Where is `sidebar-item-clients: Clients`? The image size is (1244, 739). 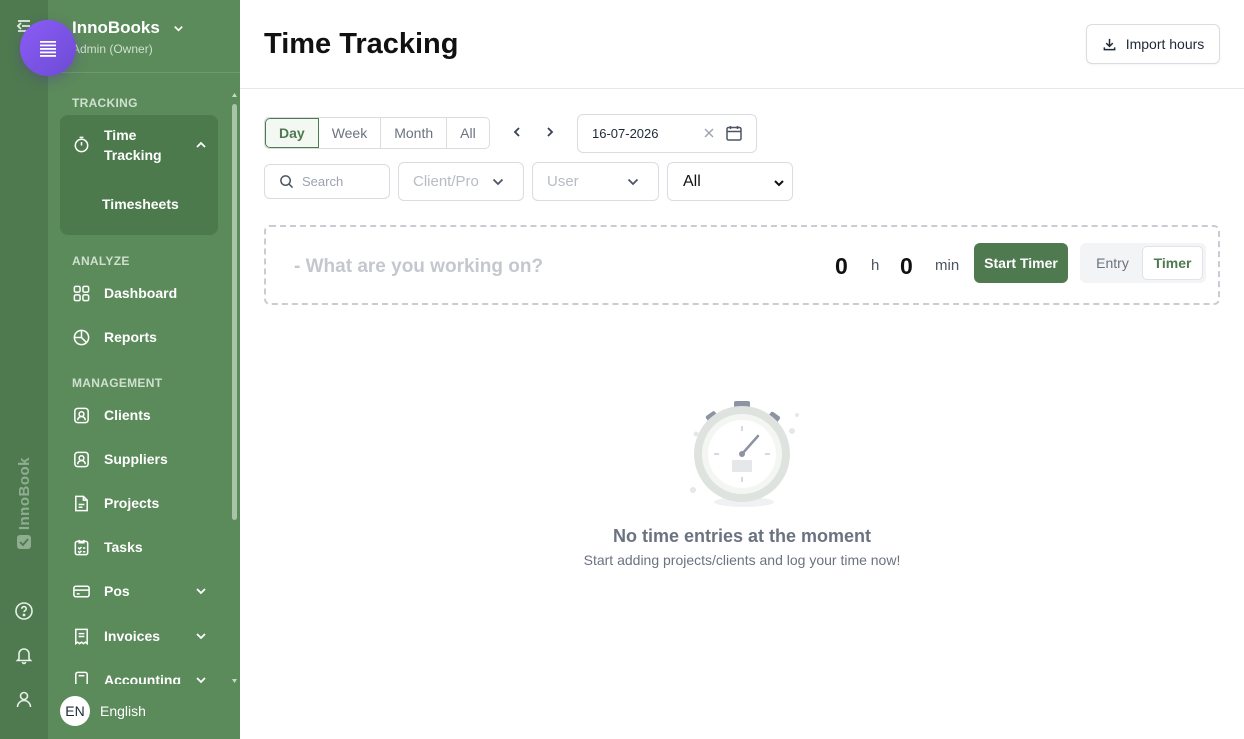
sidebar-item-clients: Clients is located at coordinates (140, 415).